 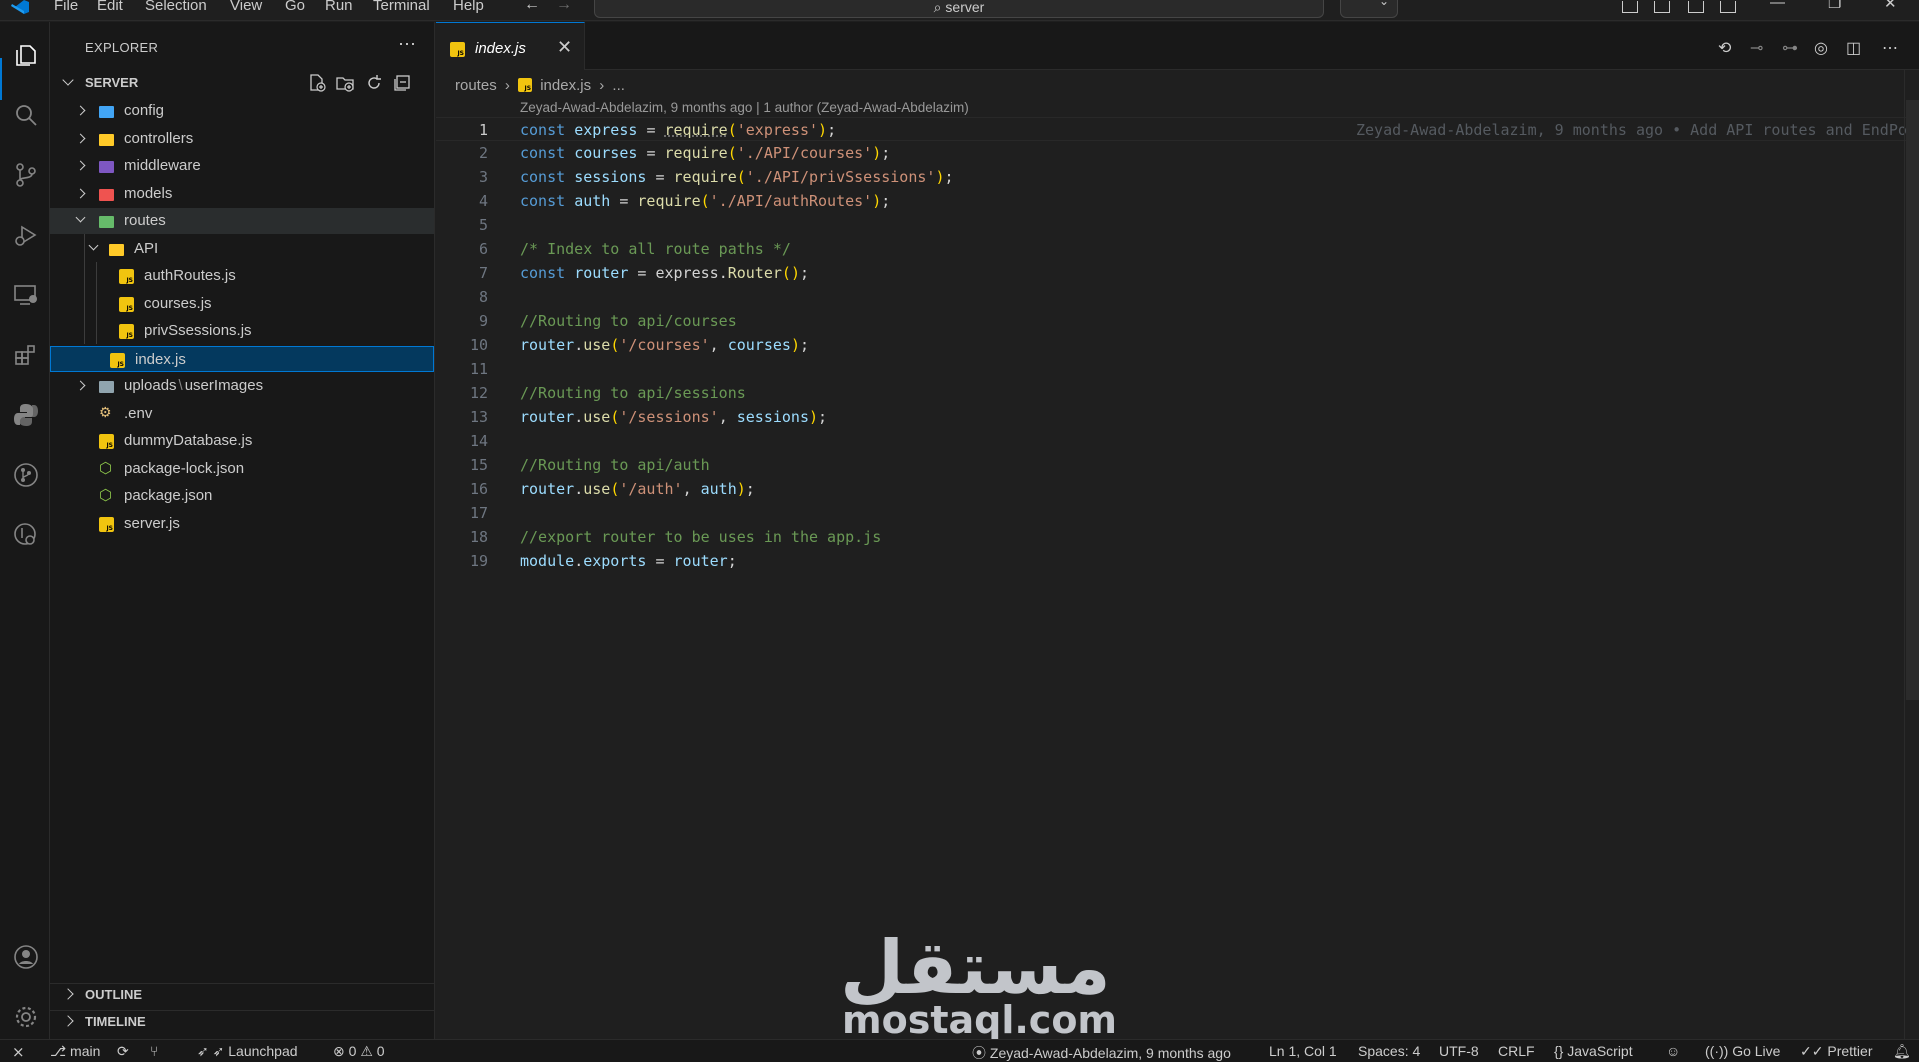 I want to click on tree-file-dummydatabase: dummyDatabase.js, so click(x=242, y=441).